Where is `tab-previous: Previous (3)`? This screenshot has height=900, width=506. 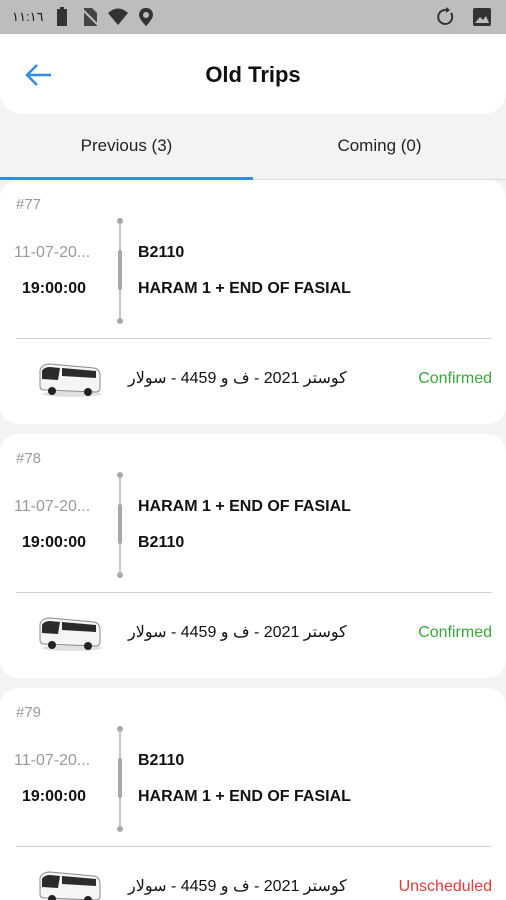
tab-previous: Previous (3) is located at coordinates (126, 151).